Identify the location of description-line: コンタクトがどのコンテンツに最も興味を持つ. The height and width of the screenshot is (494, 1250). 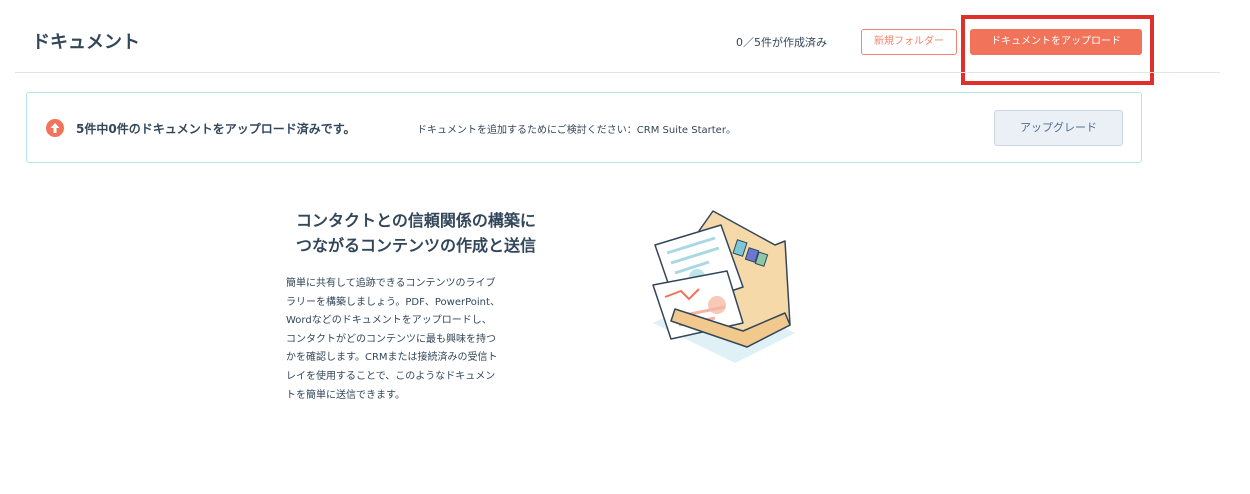
(391, 339).